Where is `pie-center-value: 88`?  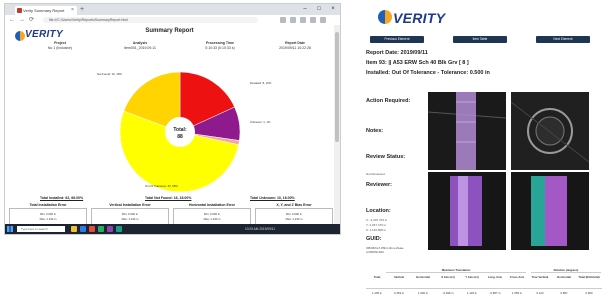
pie-center-value: 88 is located at coordinates (180, 137).